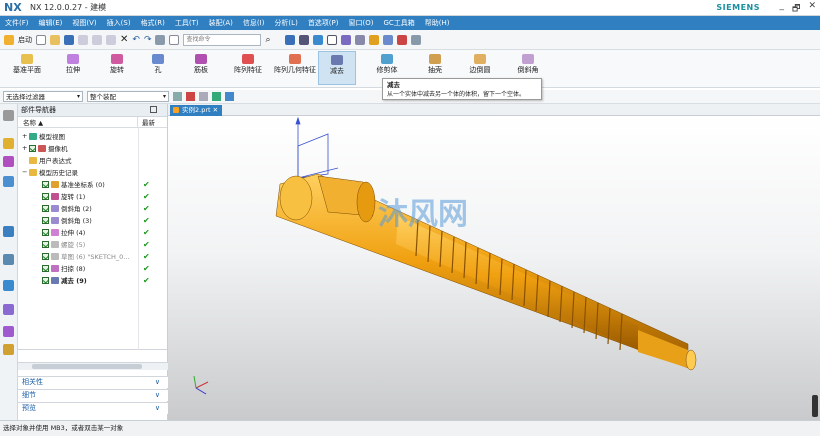 Image resolution: width=820 pixels, height=436 pixels. What do you see at coordinates (361, 23) in the screenshot?
I see `menu-window: 窗口(O)` at bounding box center [361, 23].